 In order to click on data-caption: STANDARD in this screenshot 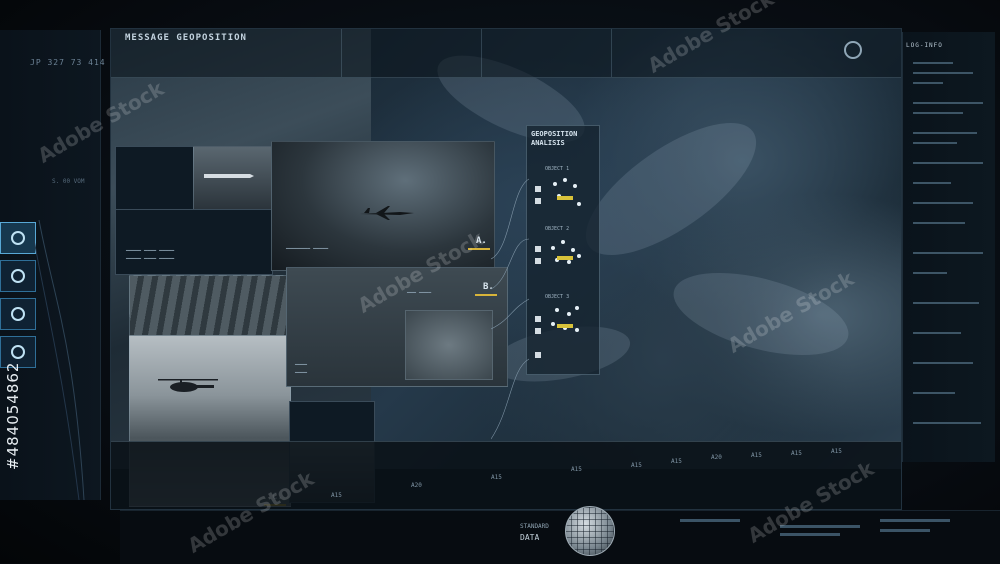, I will do `click(534, 526)`.